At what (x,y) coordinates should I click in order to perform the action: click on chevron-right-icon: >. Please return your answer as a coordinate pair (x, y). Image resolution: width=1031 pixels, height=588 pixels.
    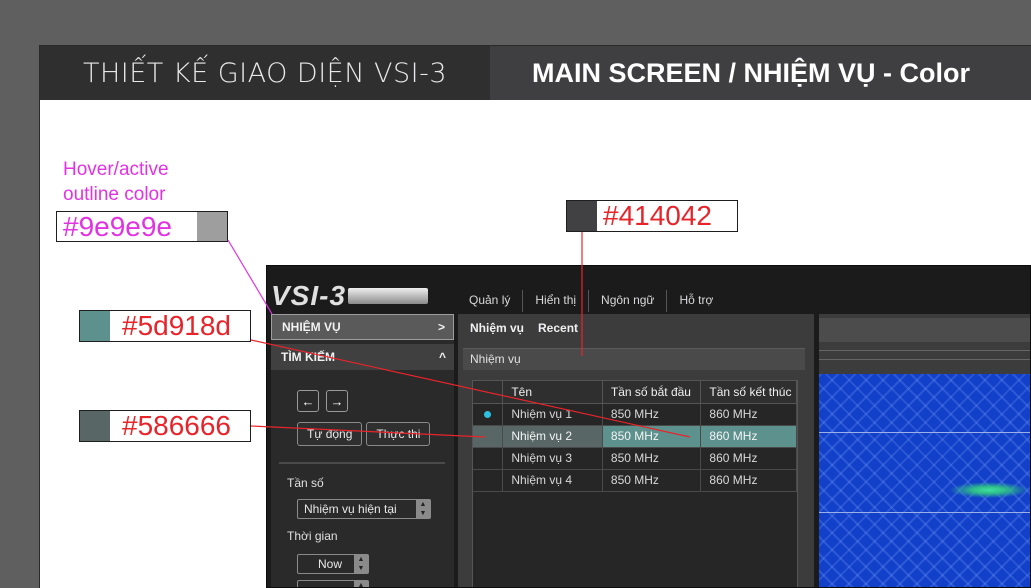
    Looking at the image, I should click on (441, 327).